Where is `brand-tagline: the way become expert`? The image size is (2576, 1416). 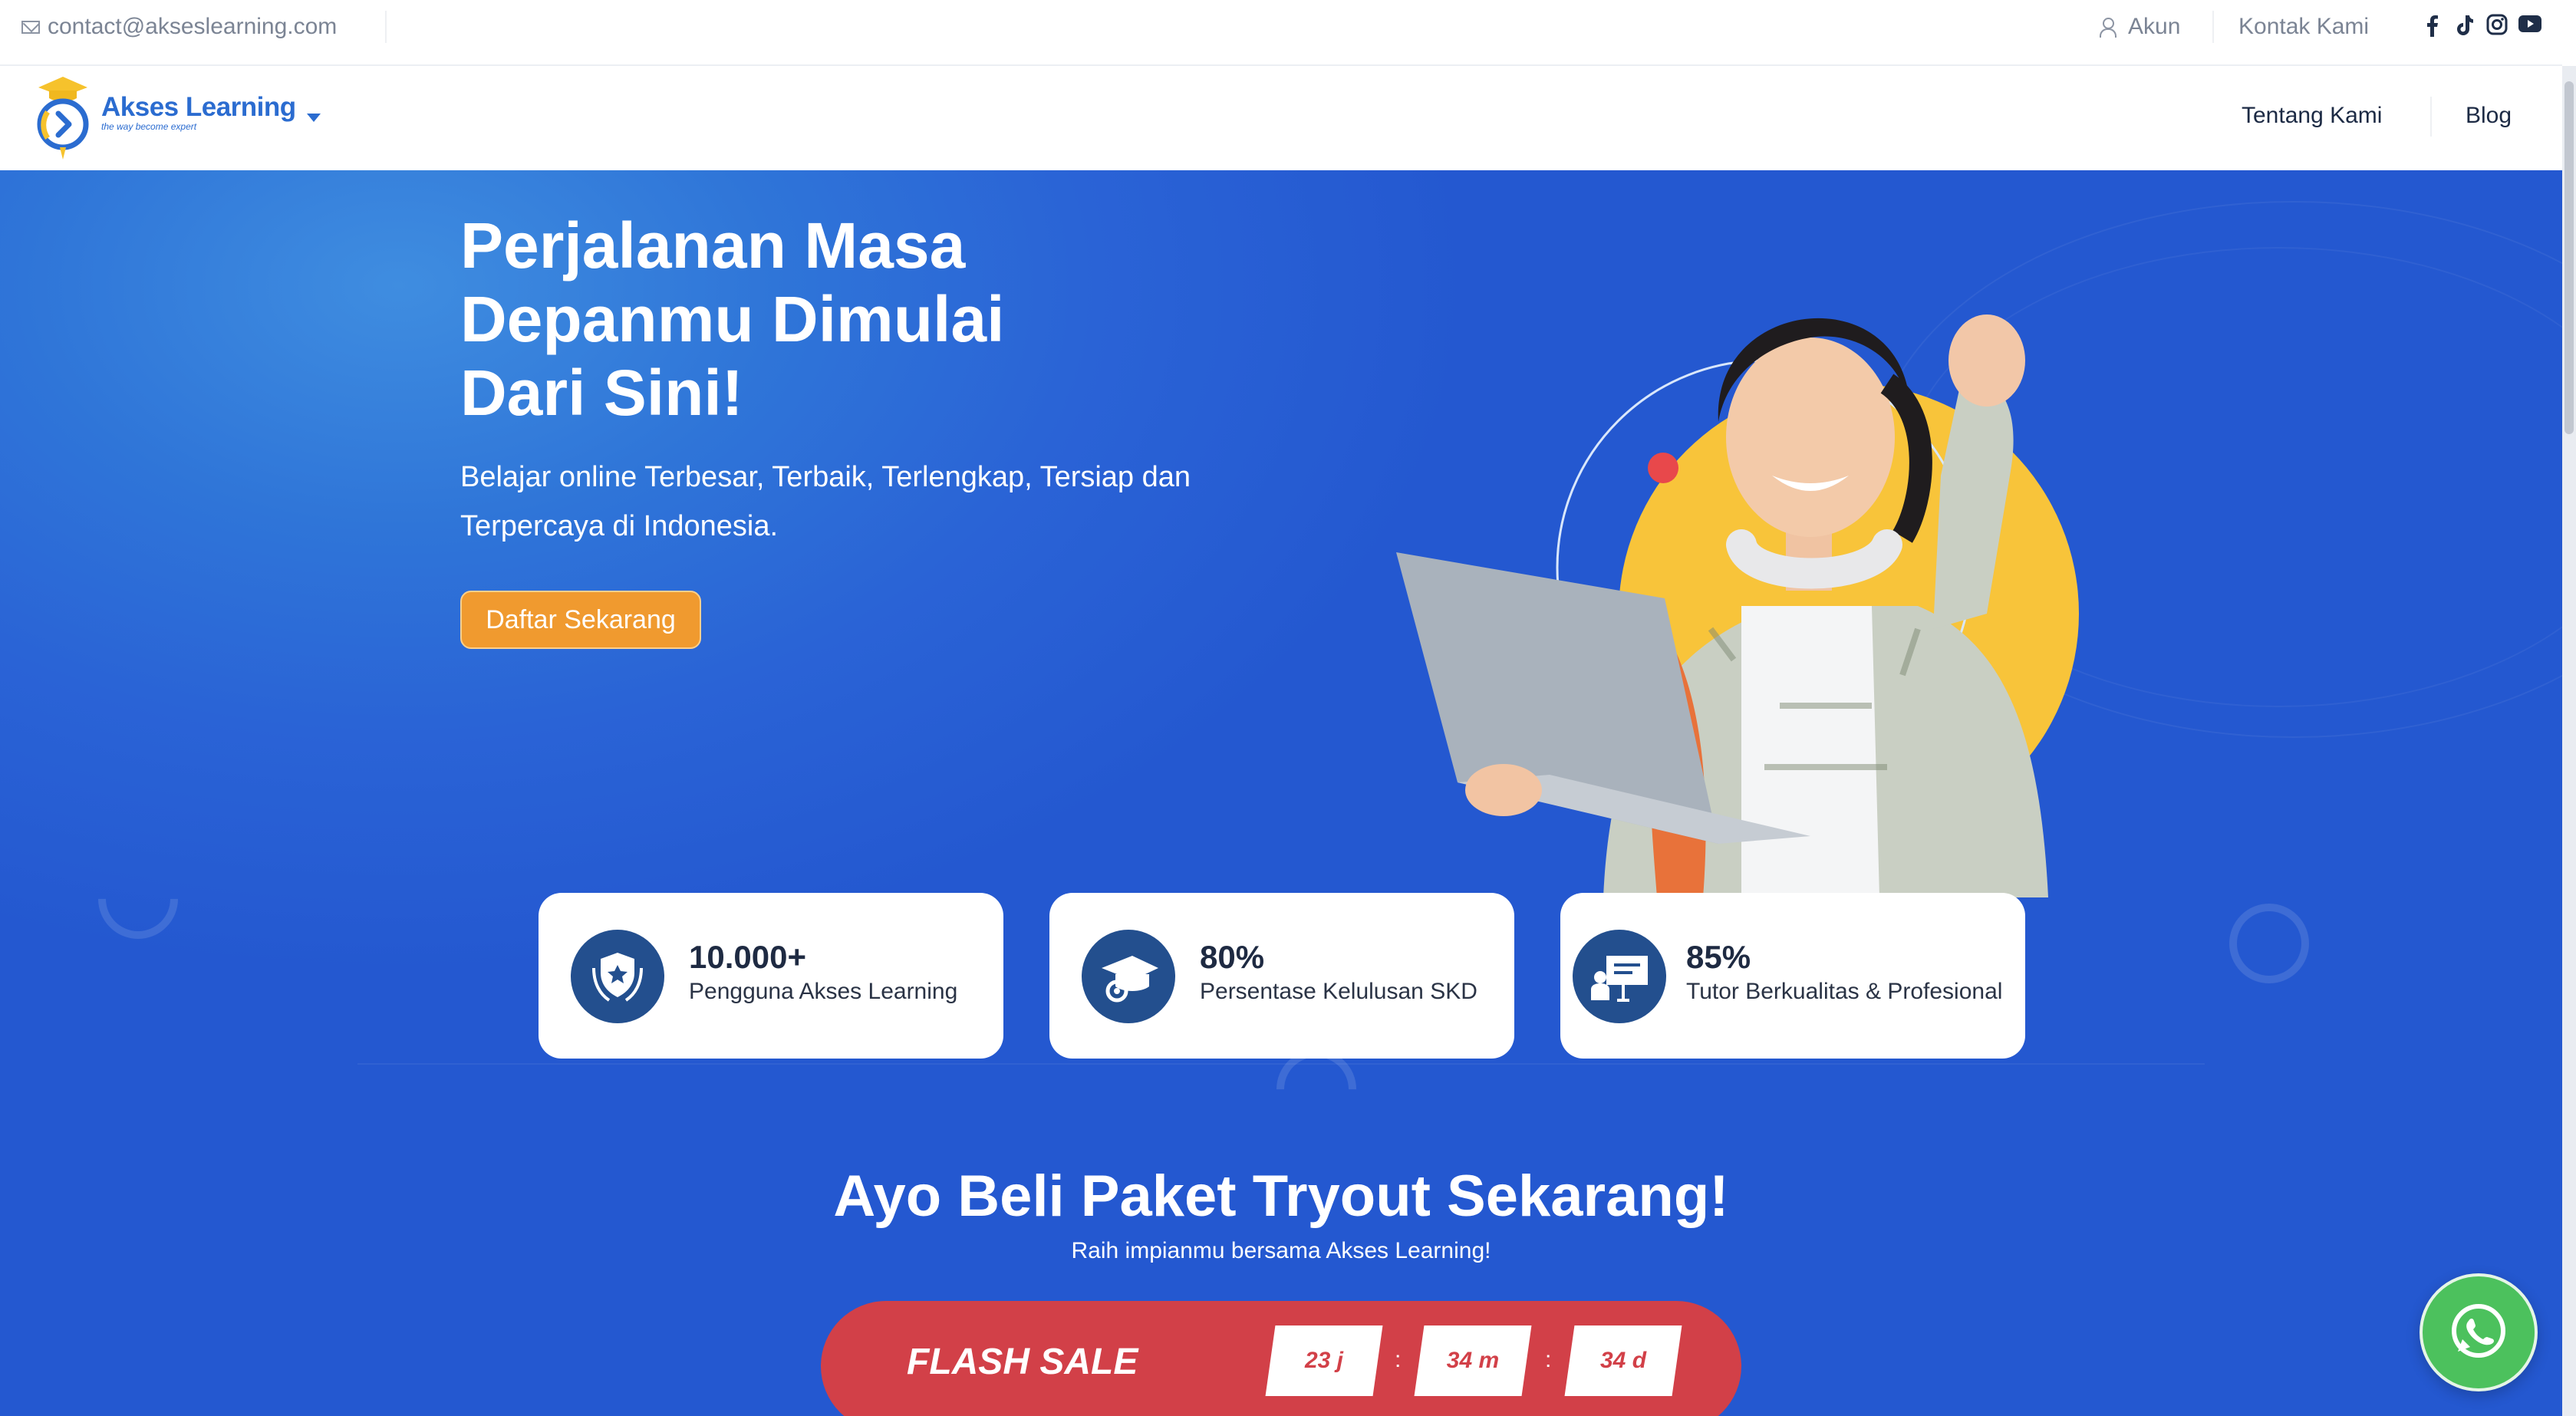 brand-tagline: the way become expert is located at coordinates (149, 126).